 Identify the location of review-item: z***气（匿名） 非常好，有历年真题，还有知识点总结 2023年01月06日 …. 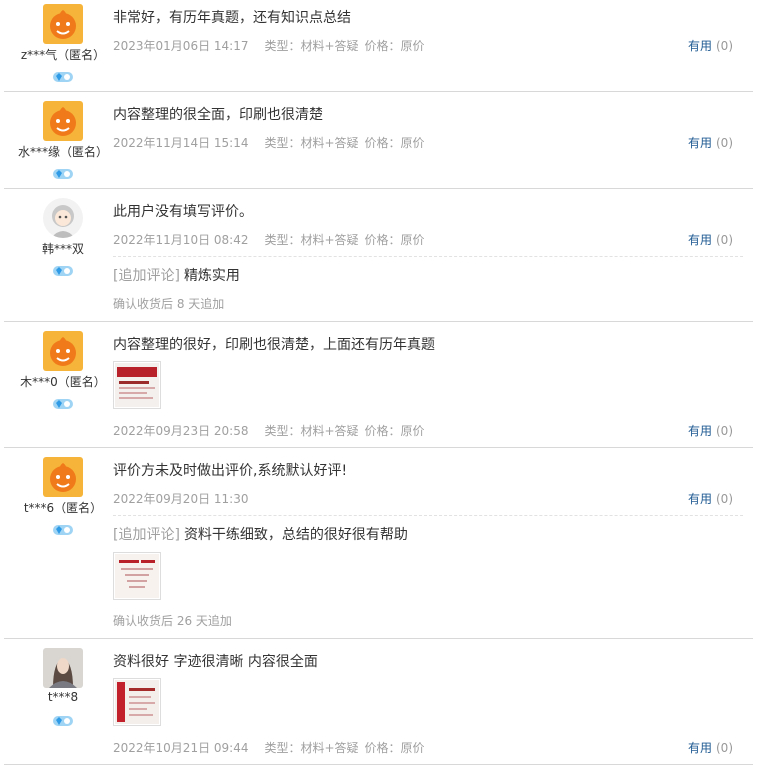
(378, 46).